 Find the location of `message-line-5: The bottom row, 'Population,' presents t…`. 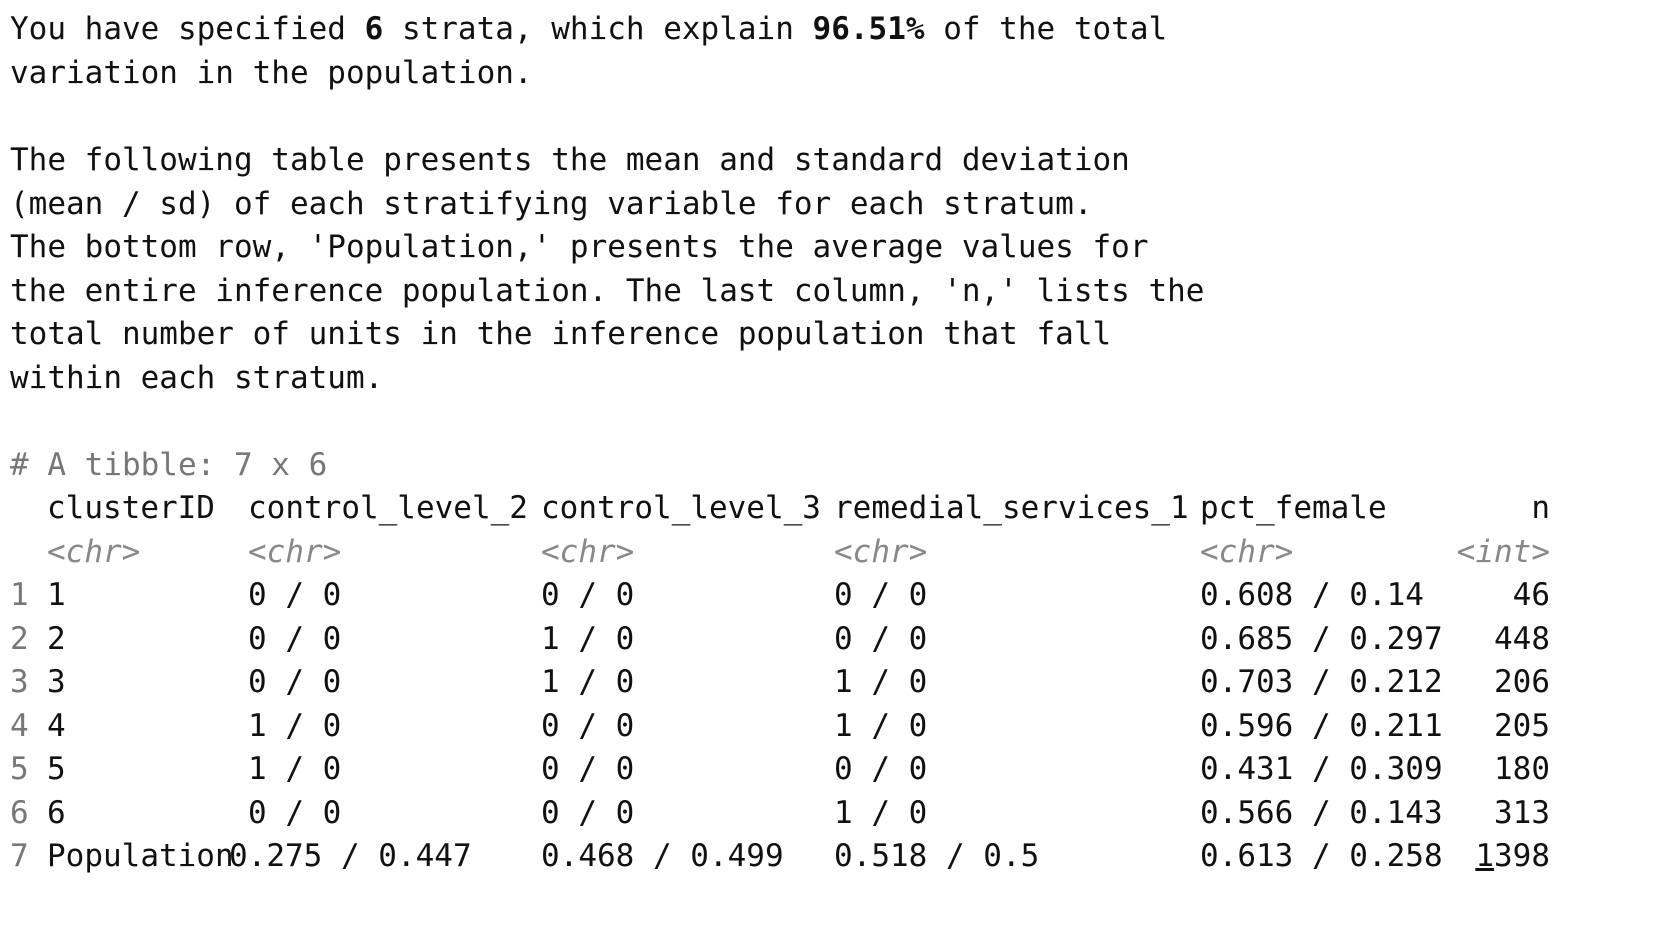

message-line-5: The bottom row, 'Population,' presents t… is located at coordinates (579, 247).